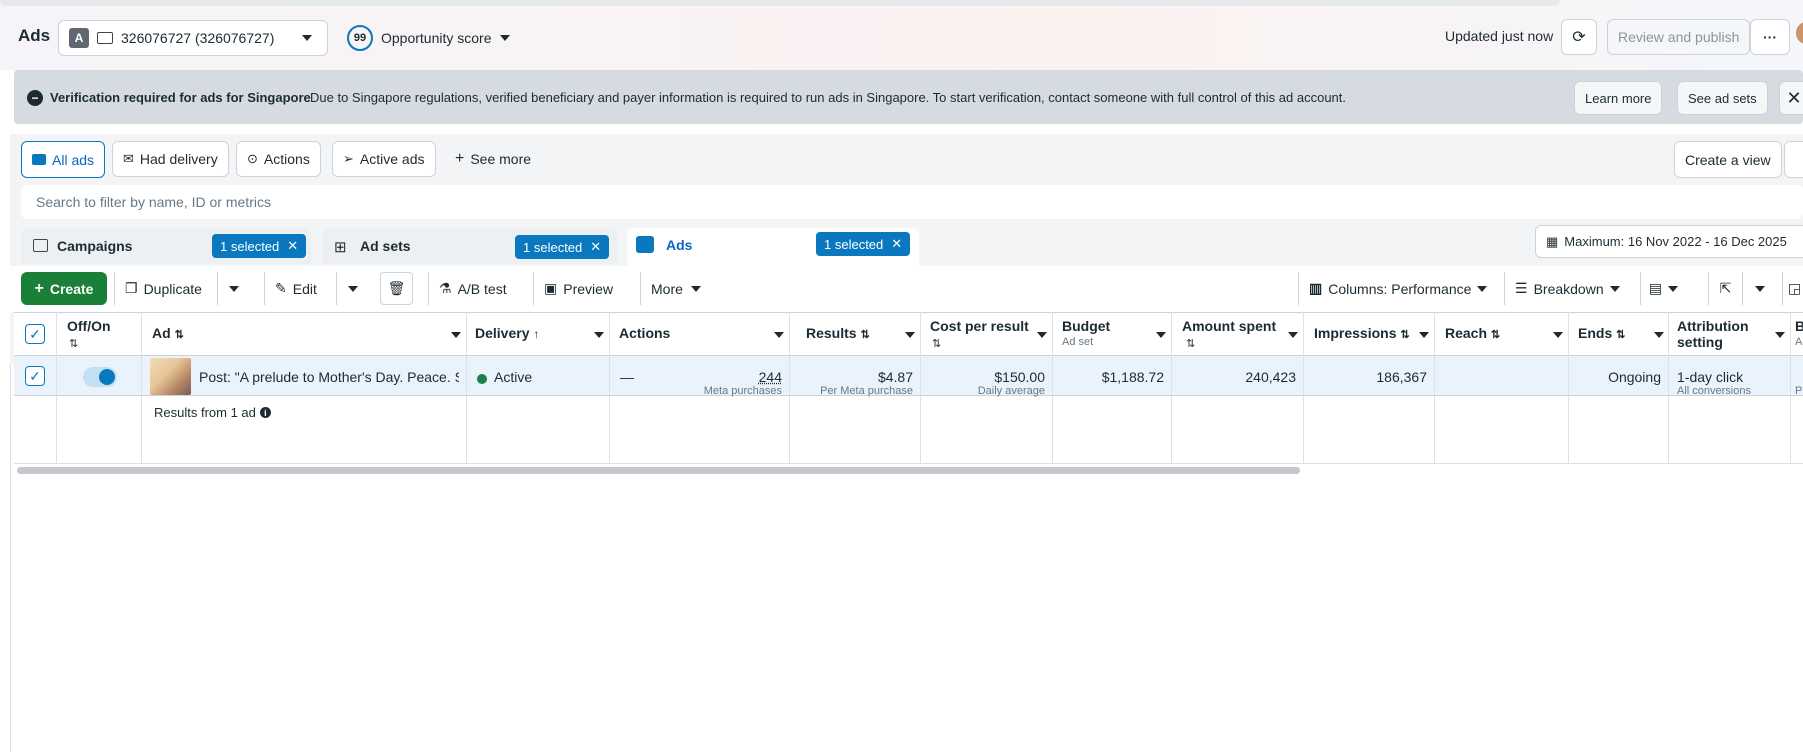 The image size is (1803, 752). I want to click on campaigns-selected-chip: 1 selected ✕, so click(259, 246).